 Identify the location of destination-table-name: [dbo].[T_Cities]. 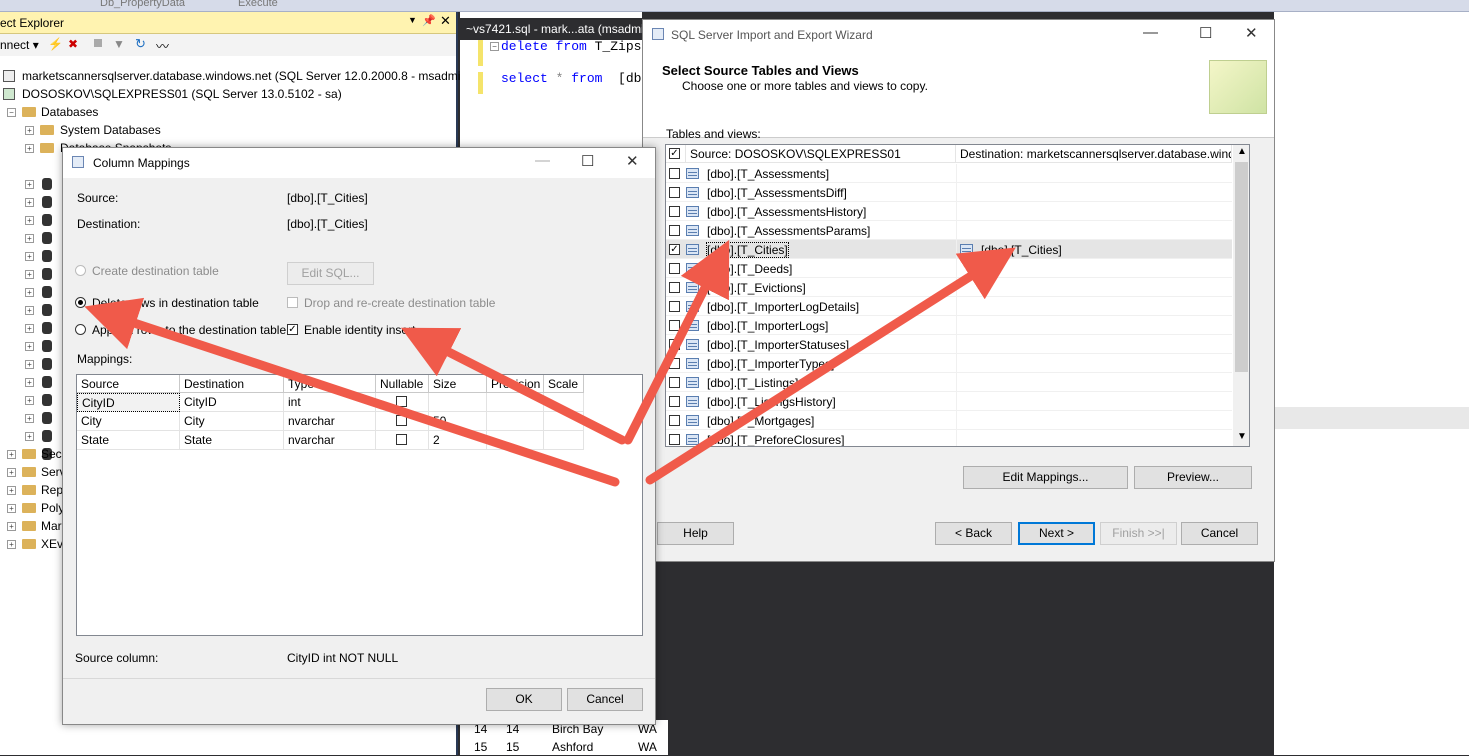
(1021, 250).